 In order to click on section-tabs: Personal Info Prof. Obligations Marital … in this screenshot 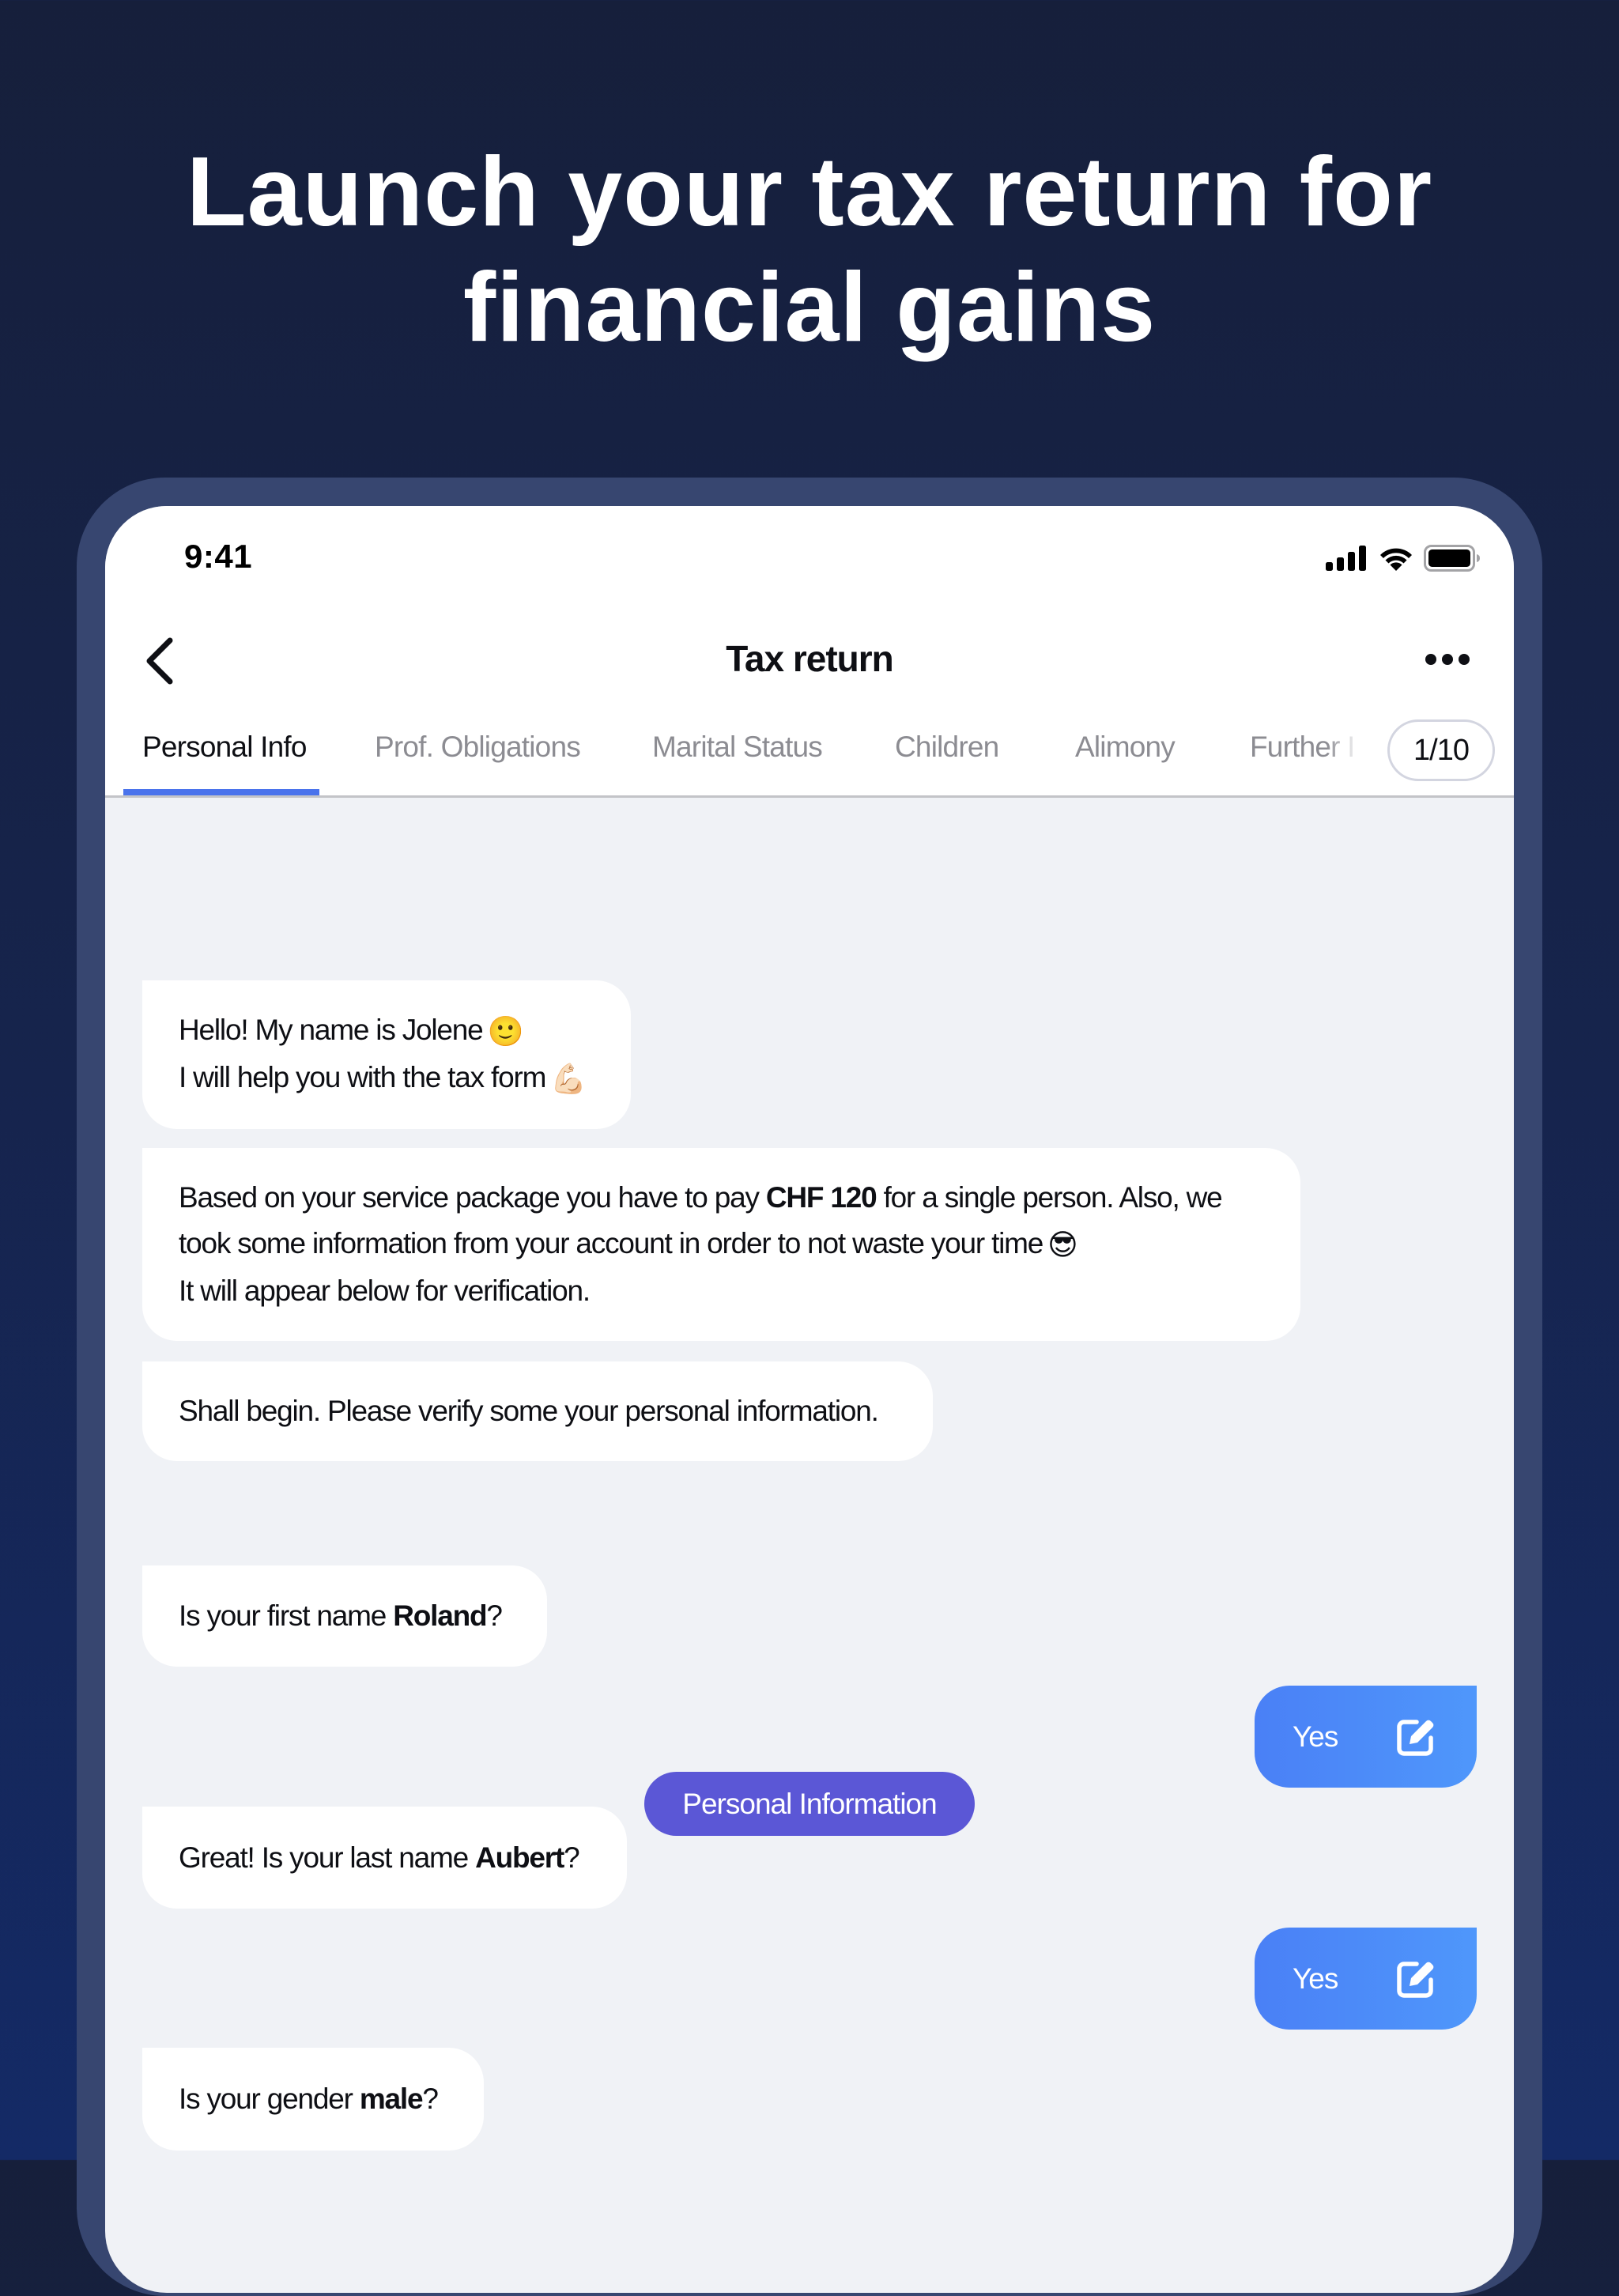, I will do `click(809, 758)`.